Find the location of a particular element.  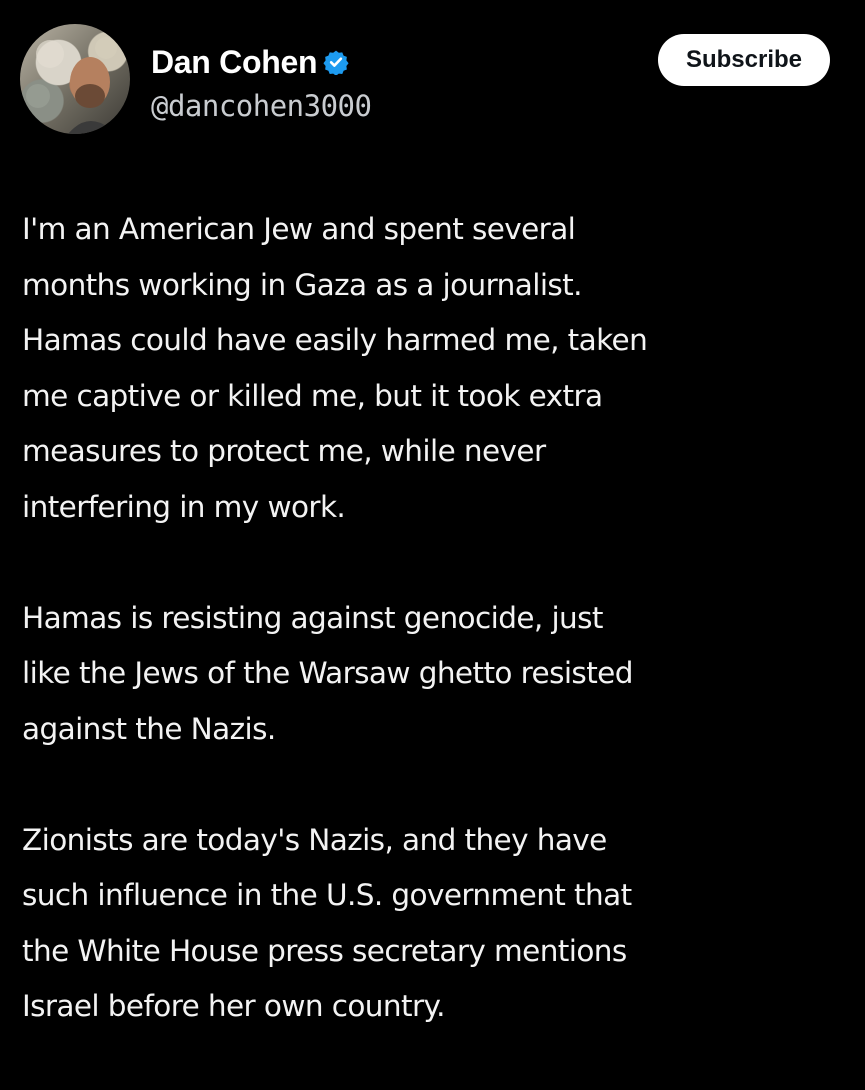

avatar is located at coordinates (75, 79).